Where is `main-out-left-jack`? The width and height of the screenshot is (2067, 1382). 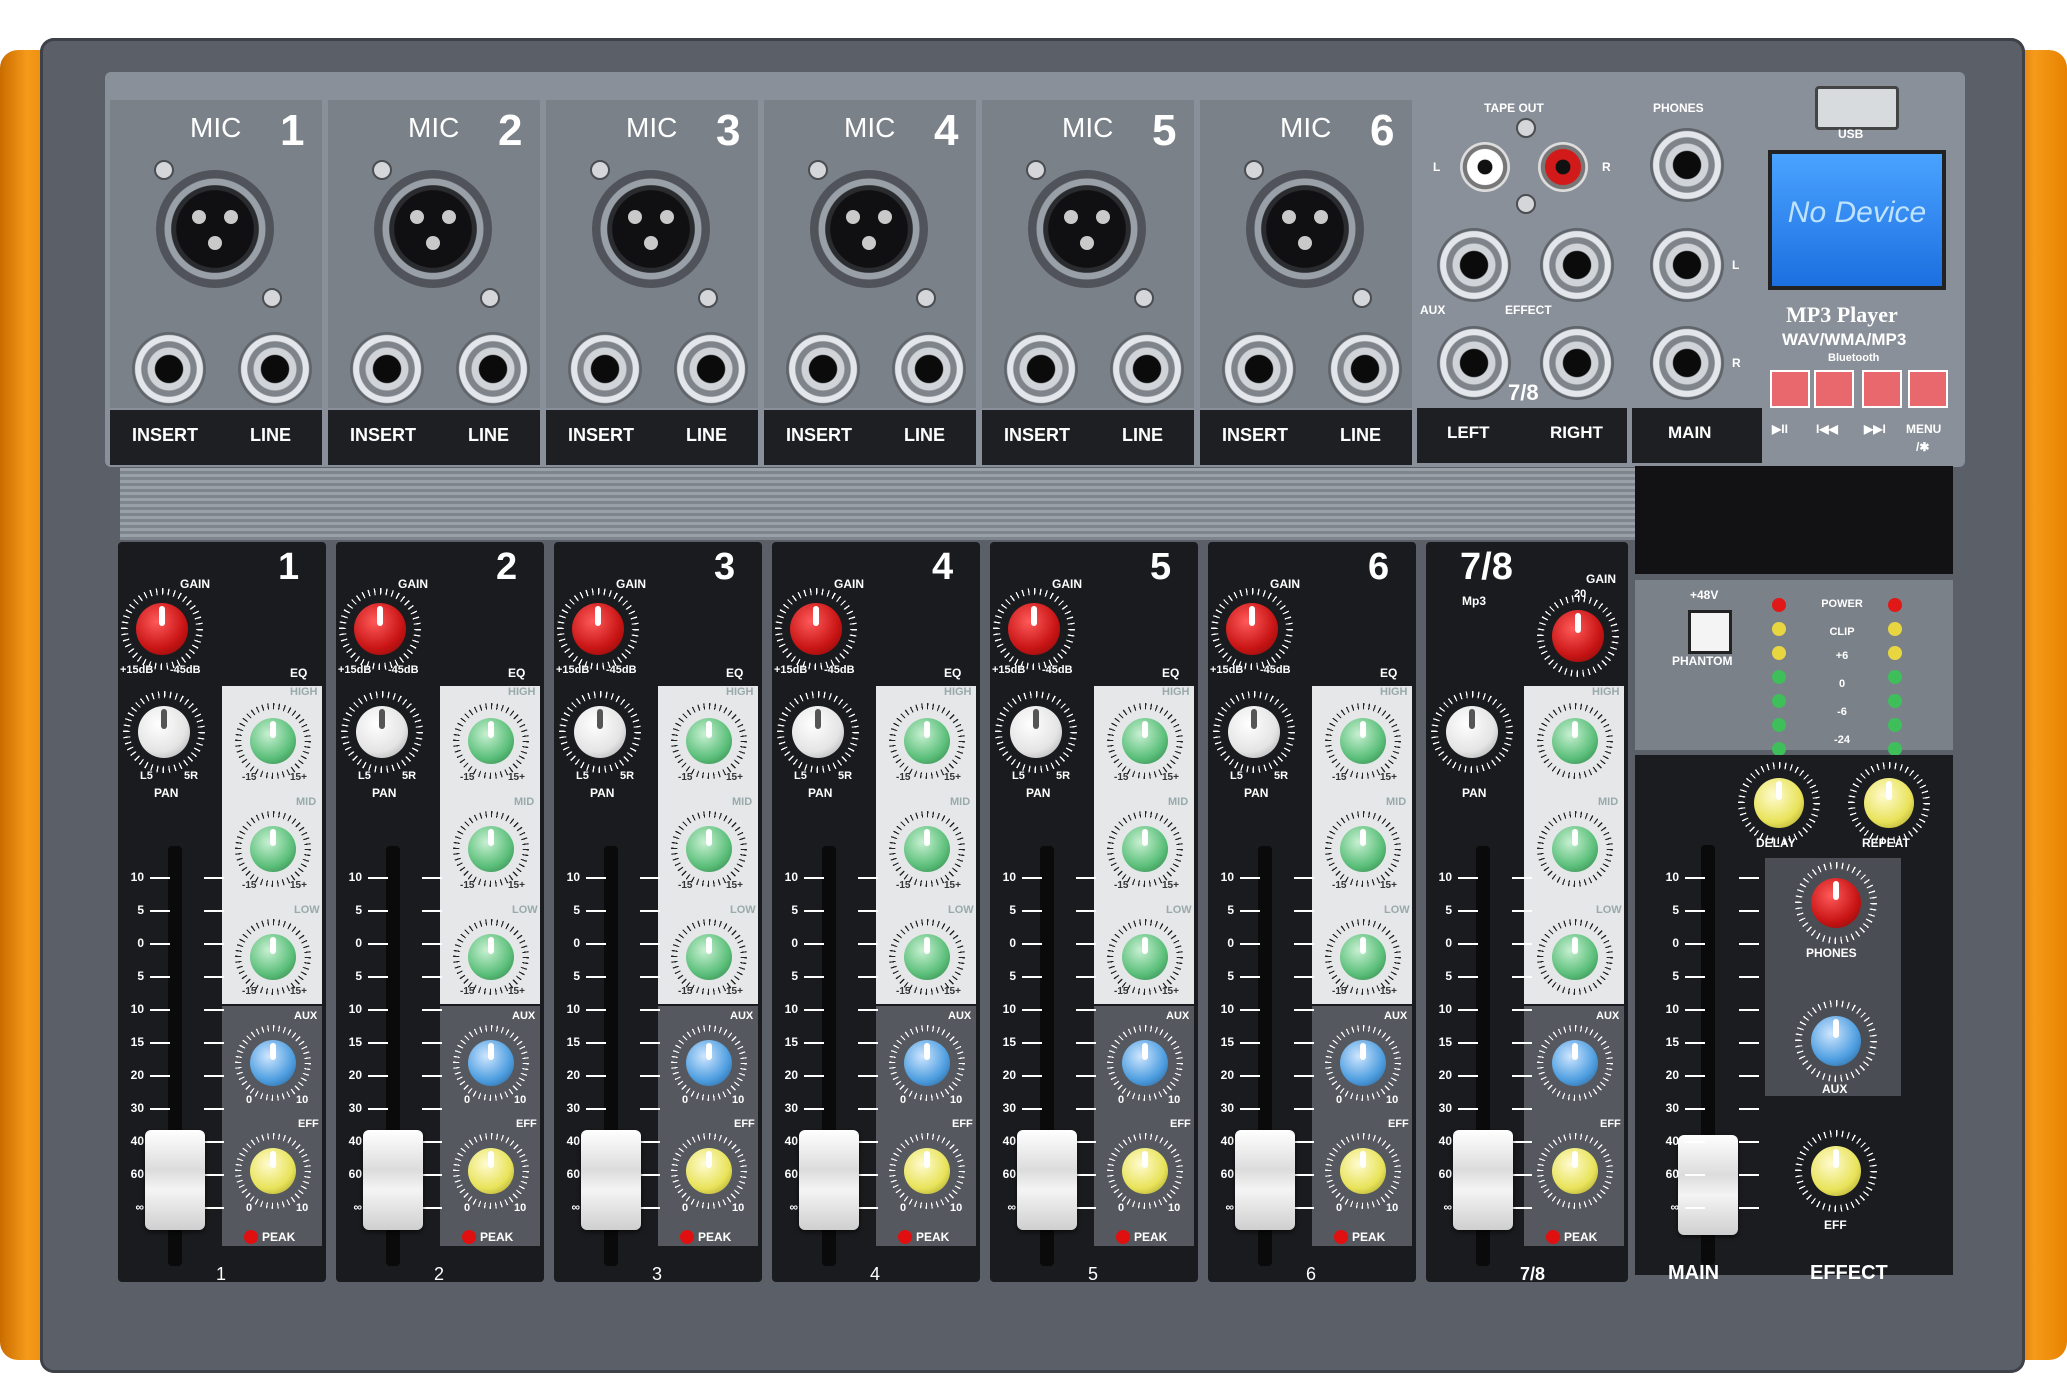
main-out-left-jack is located at coordinates (1687, 265).